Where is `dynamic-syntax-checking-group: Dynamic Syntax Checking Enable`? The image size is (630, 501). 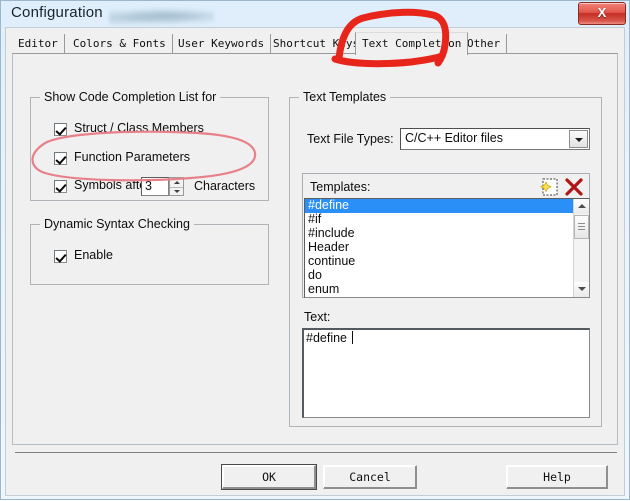 dynamic-syntax-checking-group: Dynamic Syntax Checking Enable is located at coordinates (149, 251).